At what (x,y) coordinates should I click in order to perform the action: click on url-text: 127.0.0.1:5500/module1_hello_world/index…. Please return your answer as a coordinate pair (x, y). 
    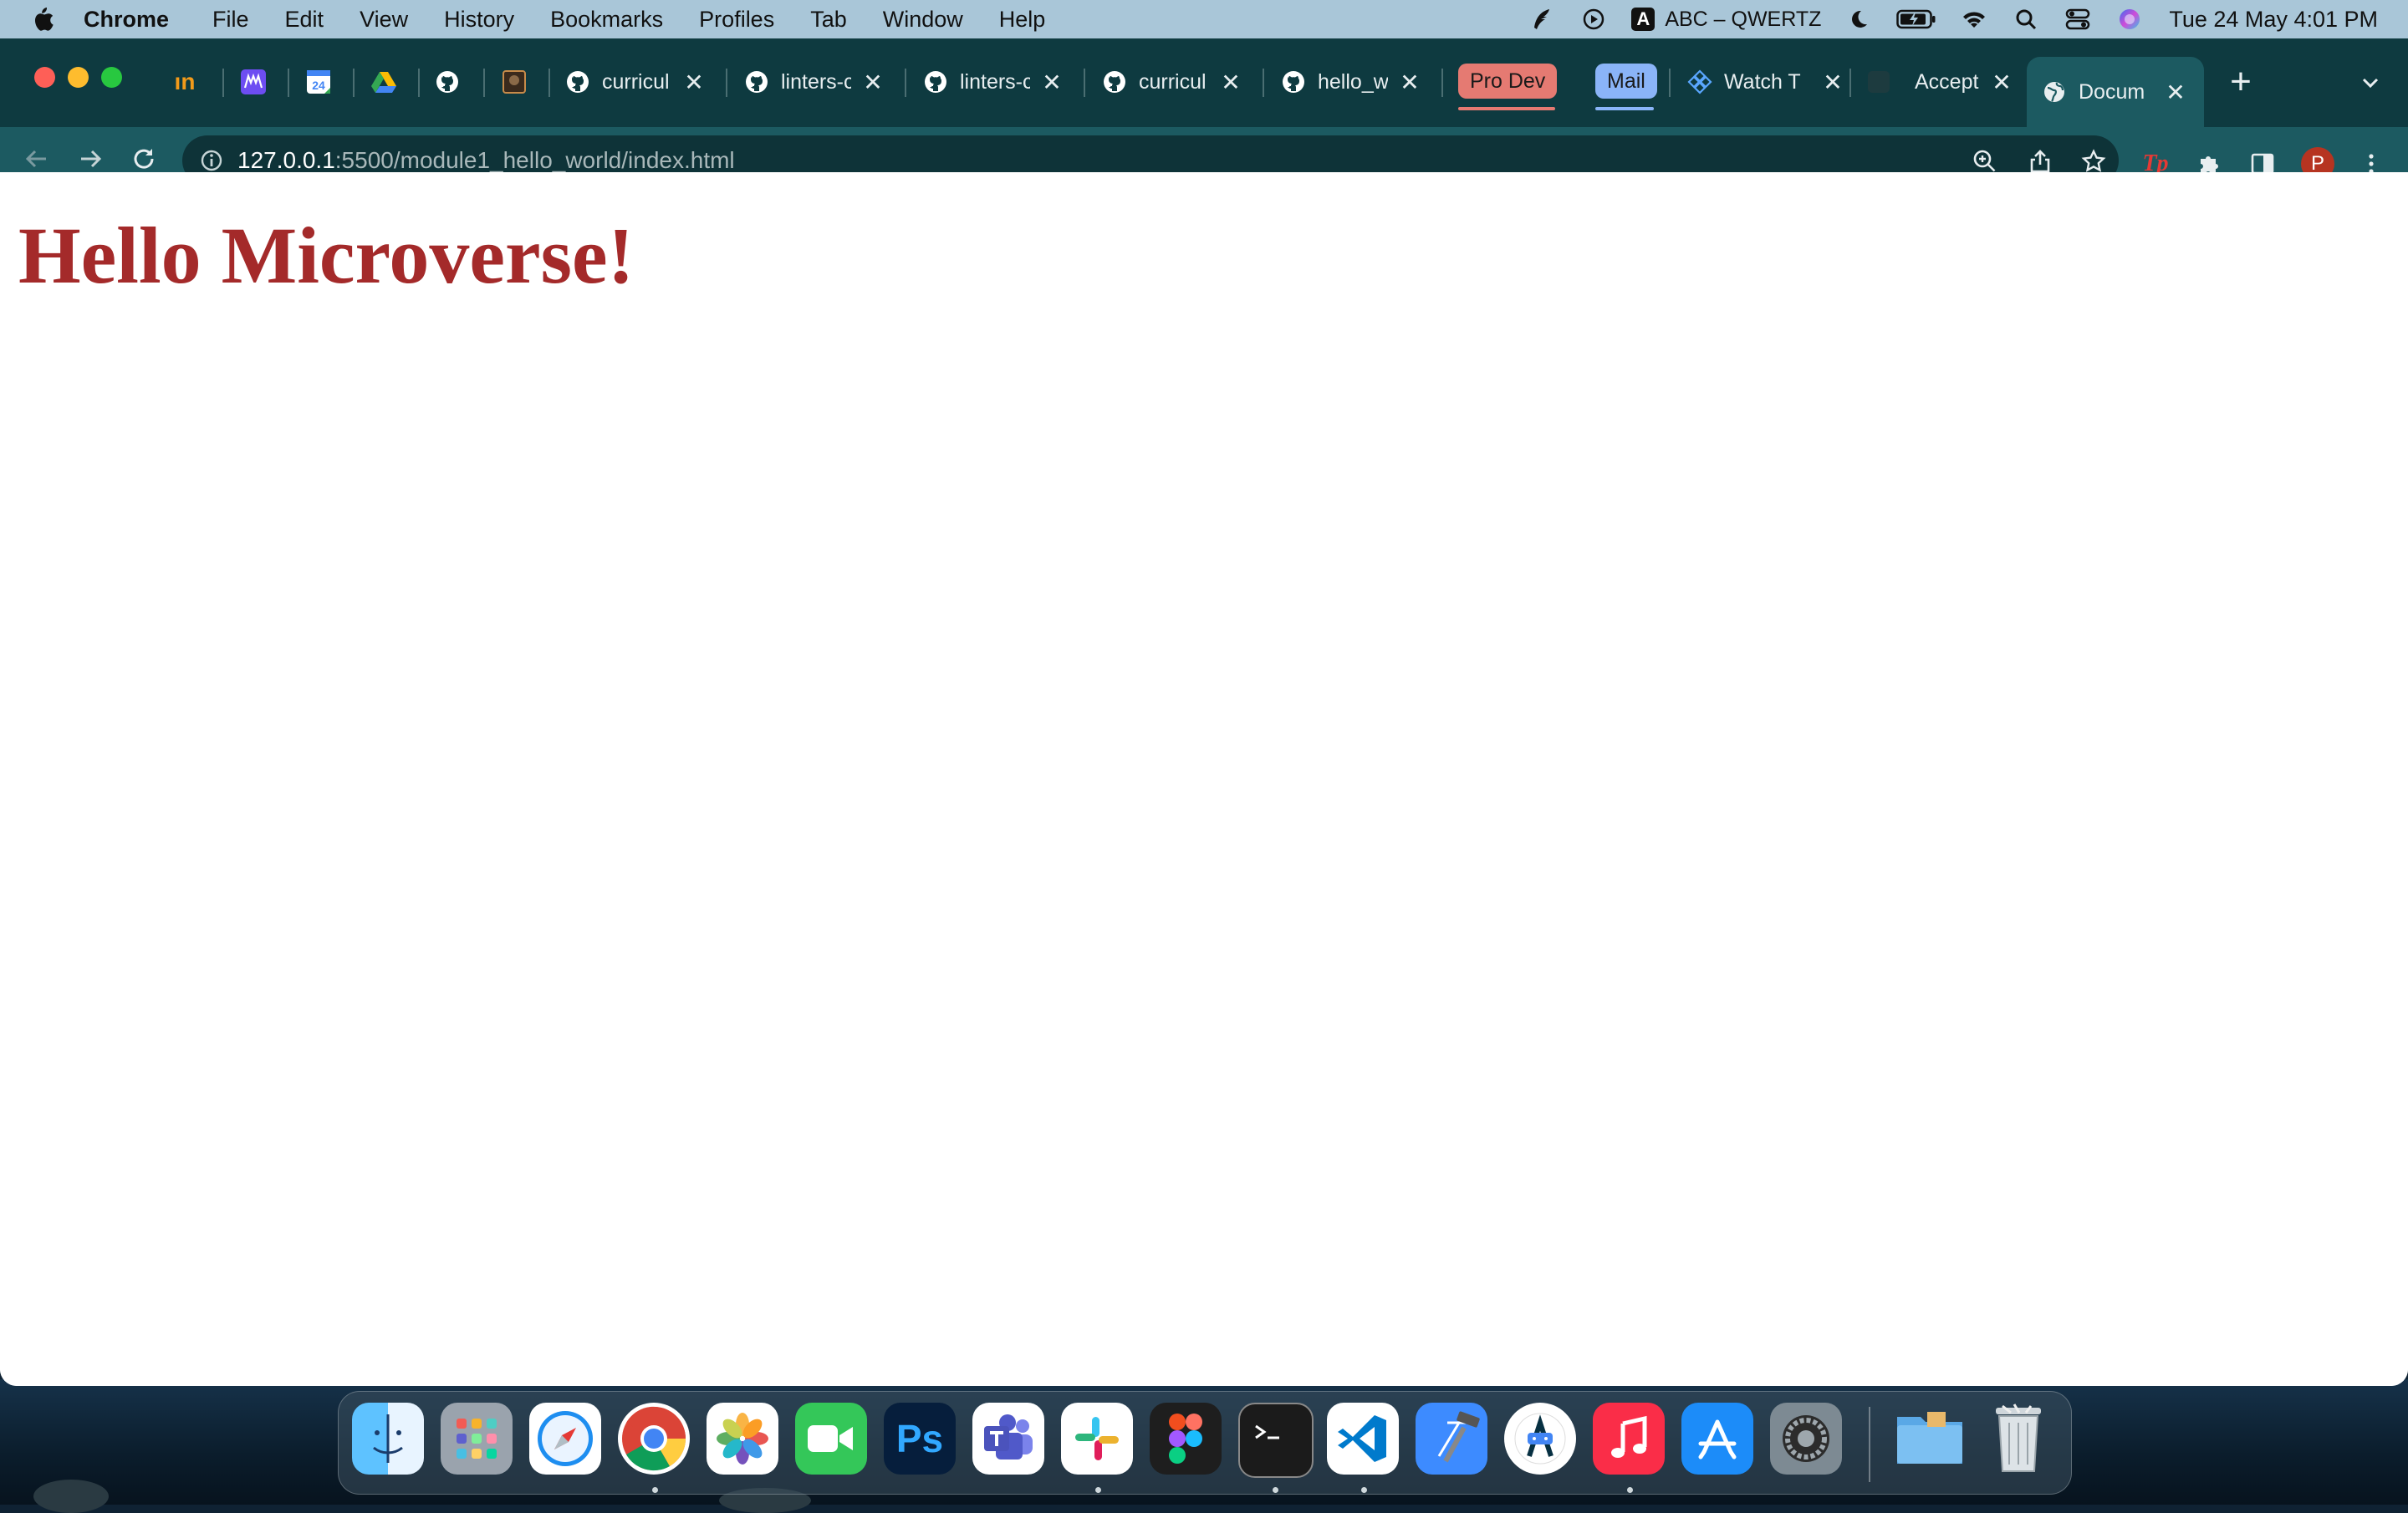
    Looking at the image, I should click on (486, 160).